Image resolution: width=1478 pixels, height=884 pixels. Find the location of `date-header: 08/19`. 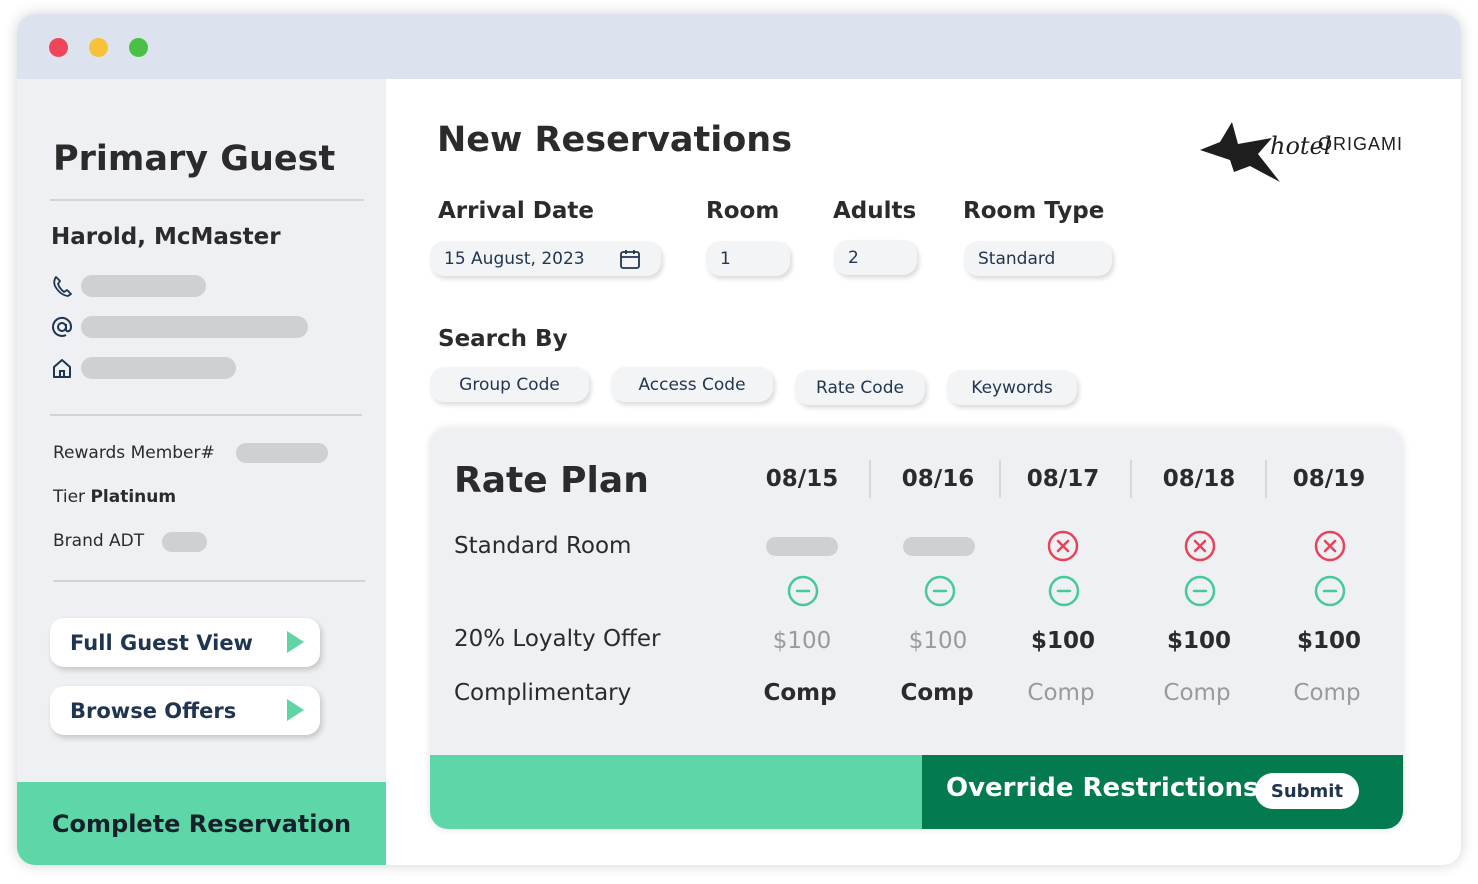

date-header: 08/19 is located at coordinates (1329, 479).